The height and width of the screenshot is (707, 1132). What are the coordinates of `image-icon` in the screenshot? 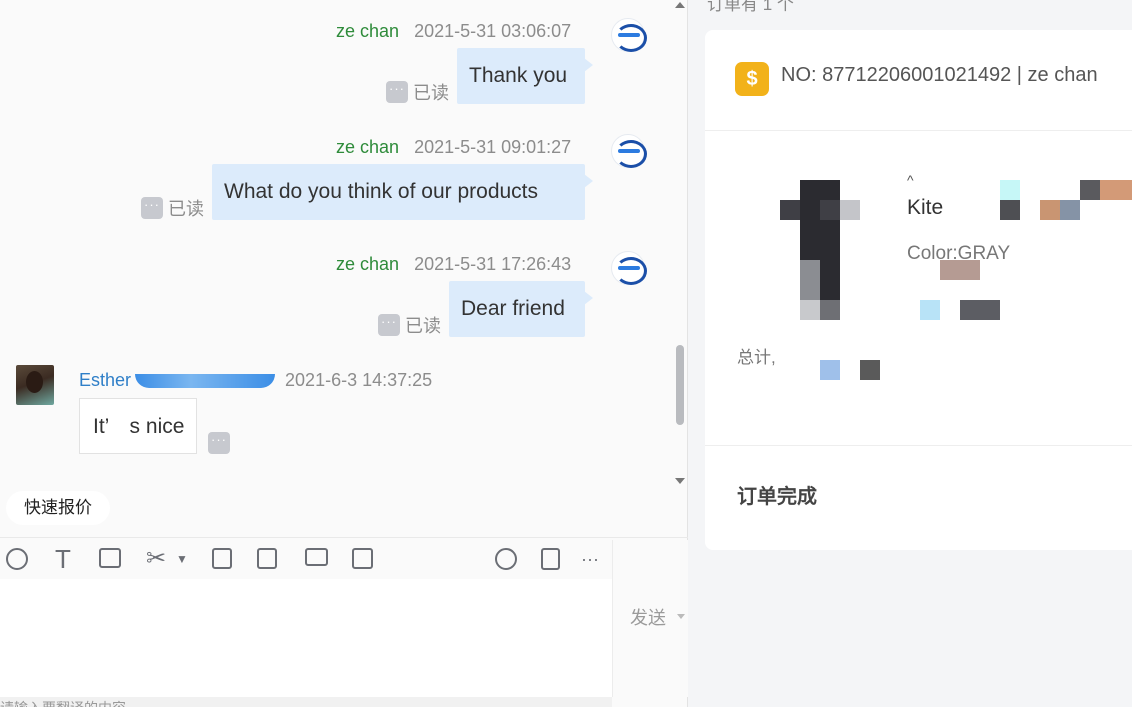 It's located at (110, 559).